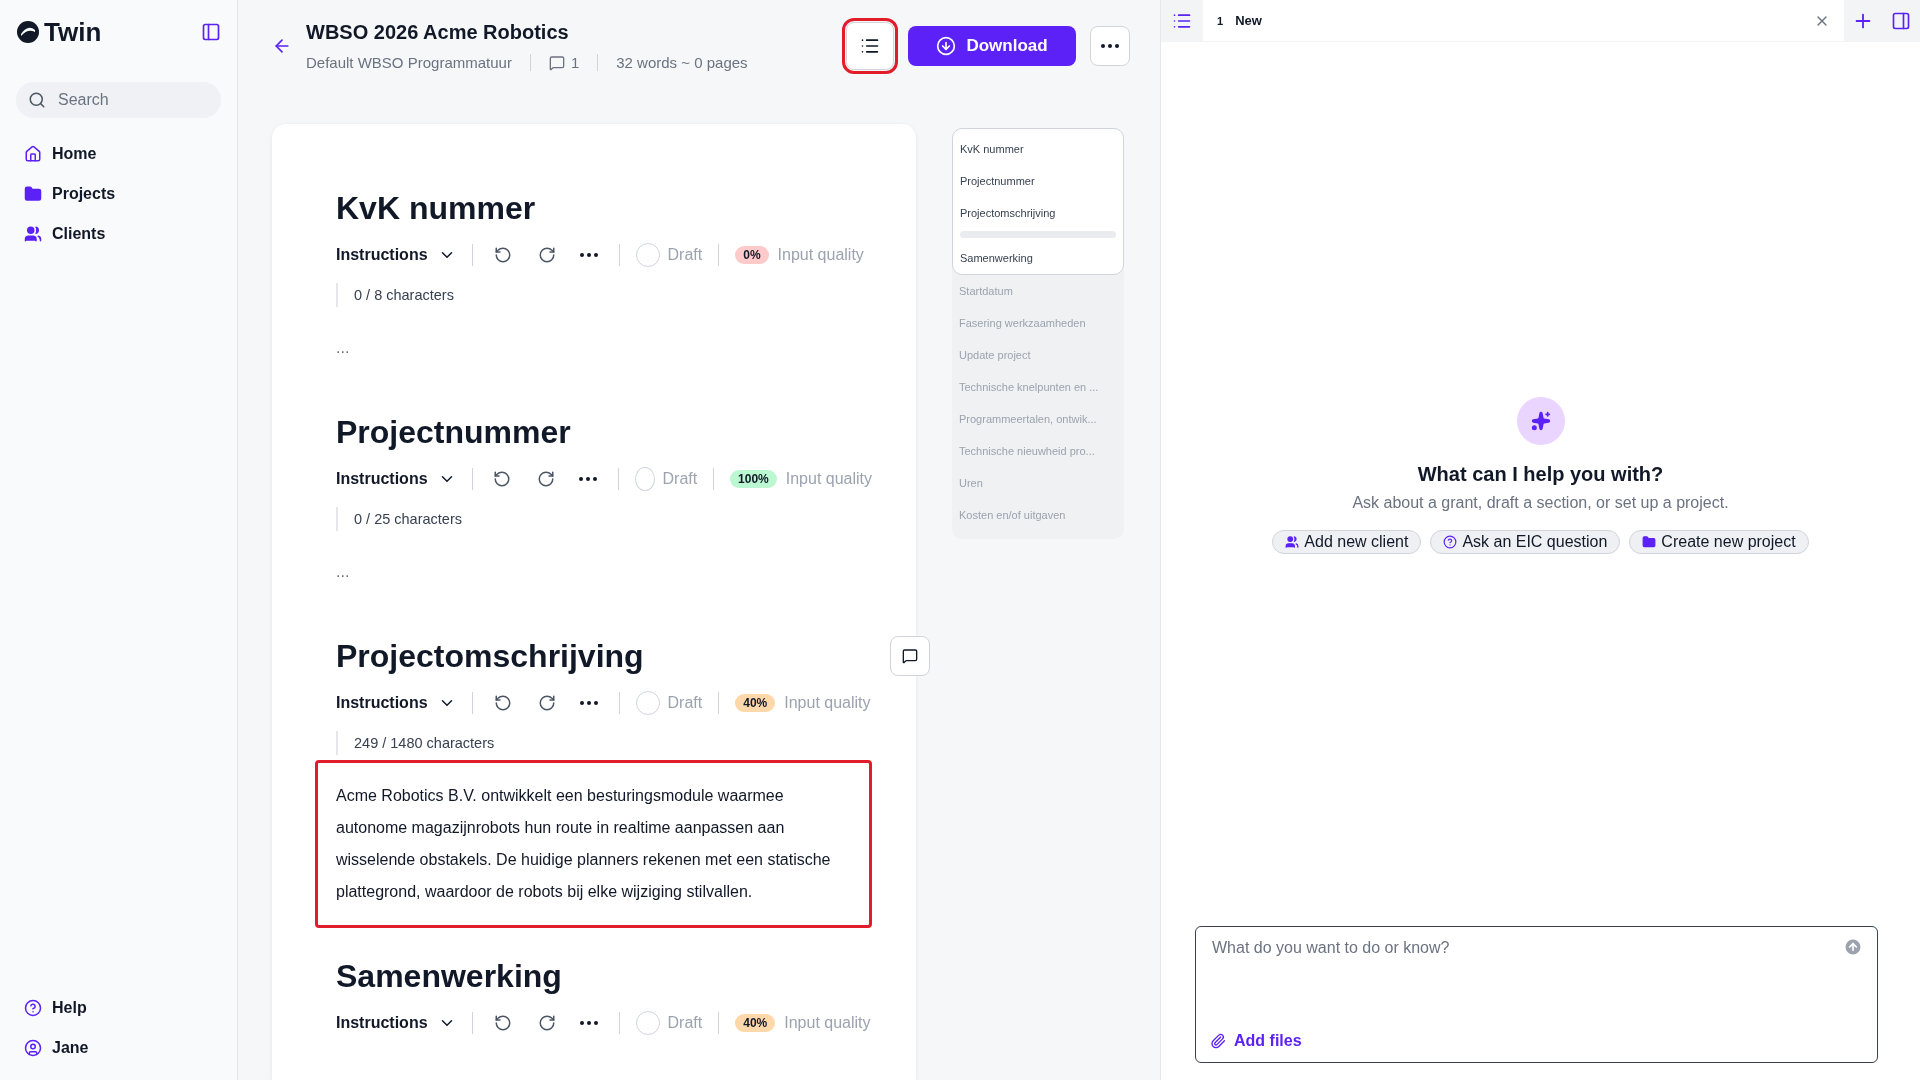 Image resolution: width=1920 pixels, height=1080 pixels. What do you see at coordinates (1182, 20) in the screenshot?
I see `chat-list-button` at bounding box center [1182, 20].